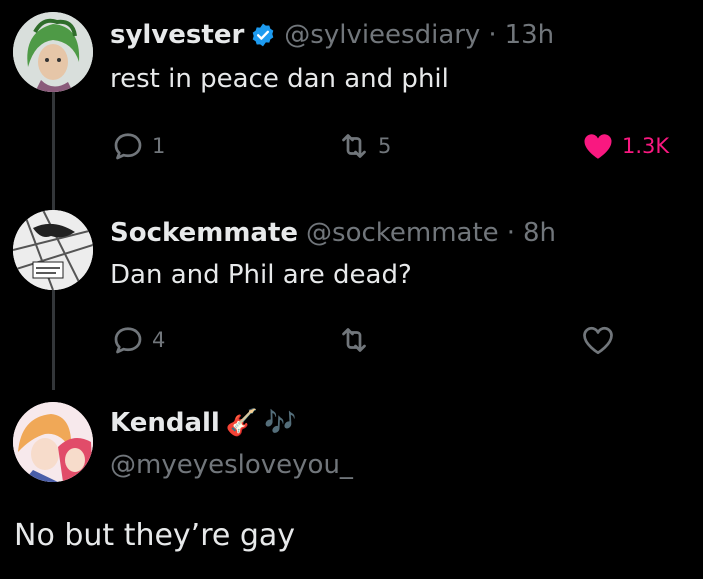  I want to click on reply-count: 4, so click(159, 340).